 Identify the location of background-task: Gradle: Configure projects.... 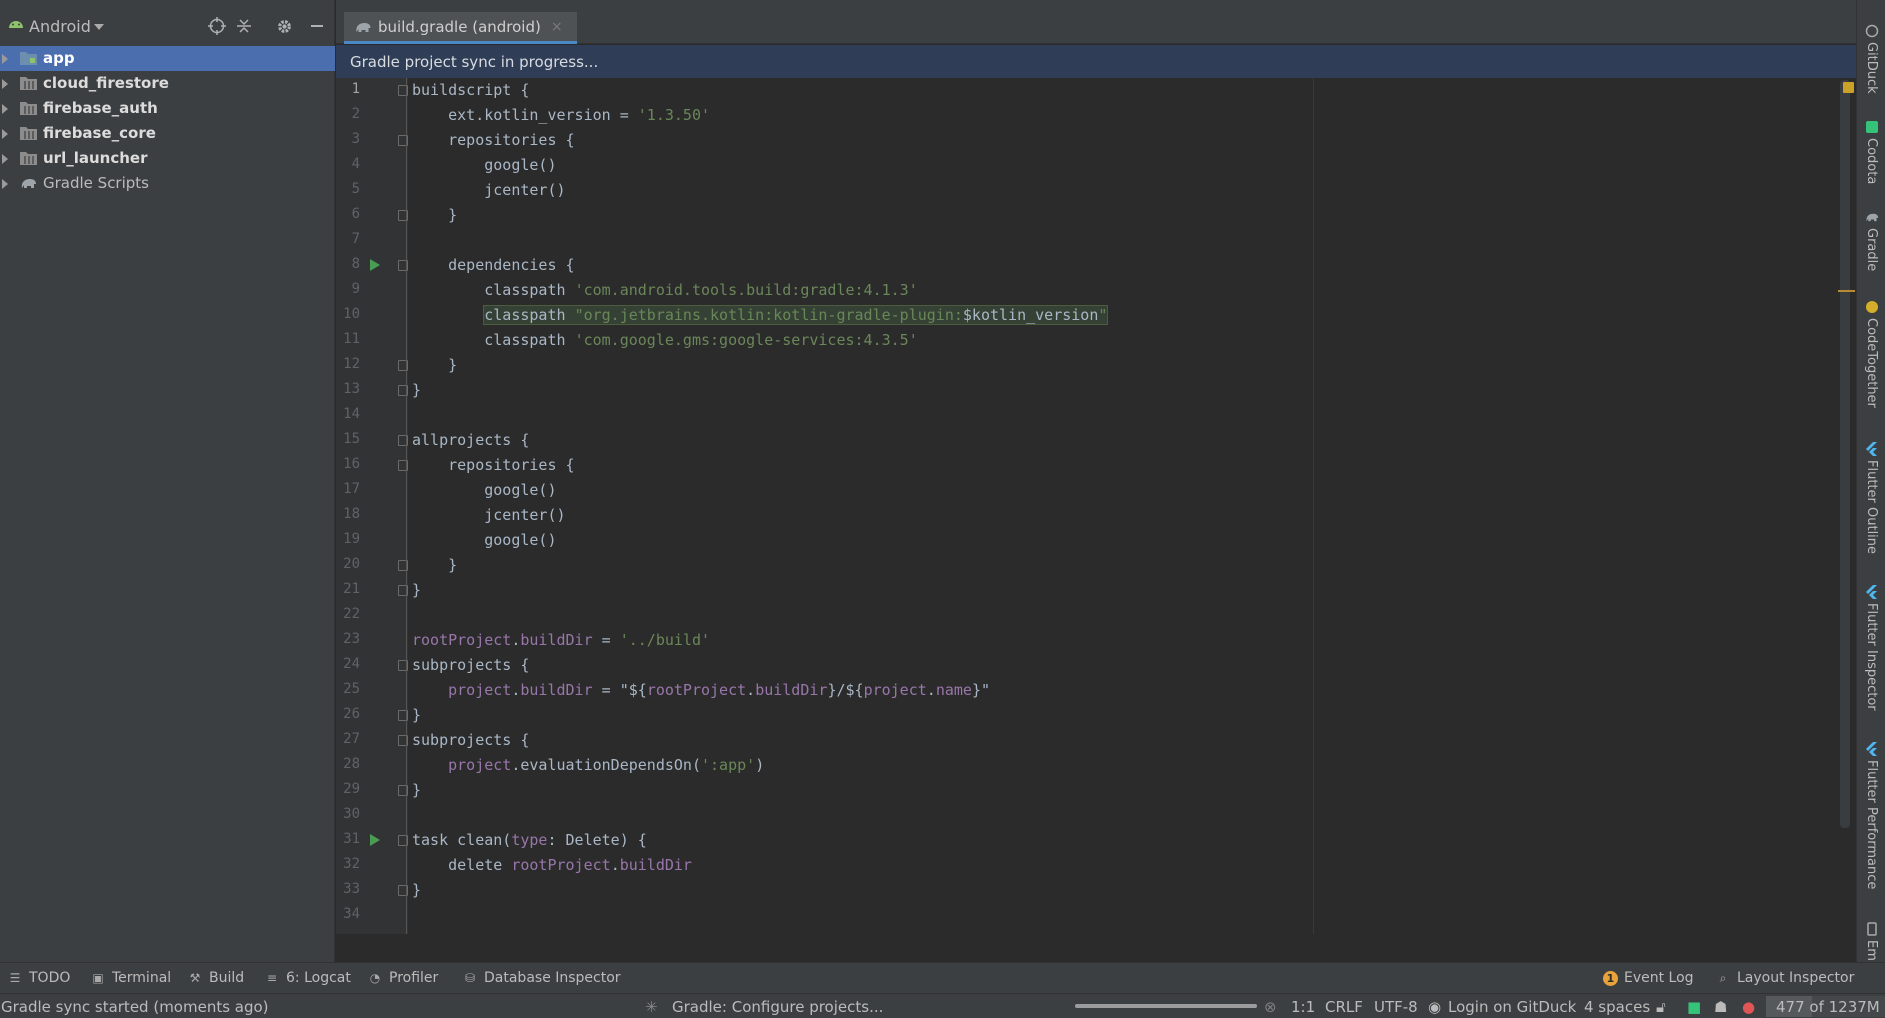
(777, 1007).